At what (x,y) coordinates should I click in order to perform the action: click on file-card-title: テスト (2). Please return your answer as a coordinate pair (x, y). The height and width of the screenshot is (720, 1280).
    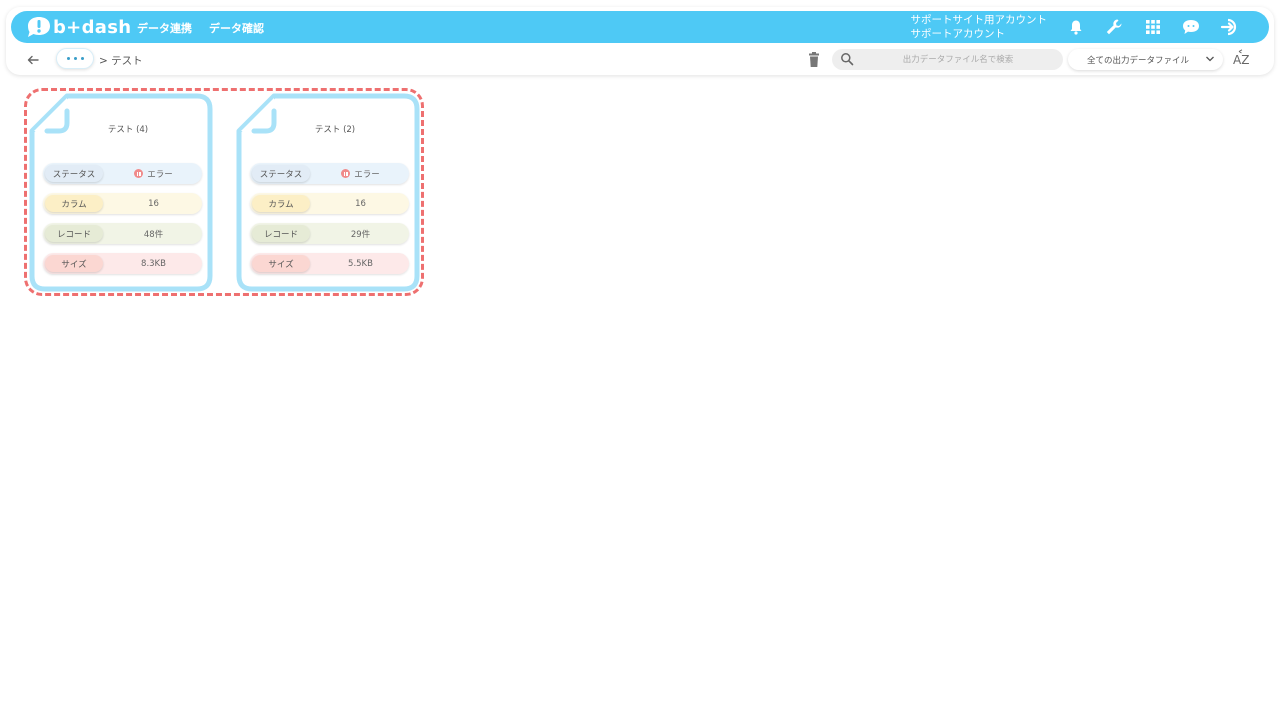
    Looking at the image, I should click on (335, 130).